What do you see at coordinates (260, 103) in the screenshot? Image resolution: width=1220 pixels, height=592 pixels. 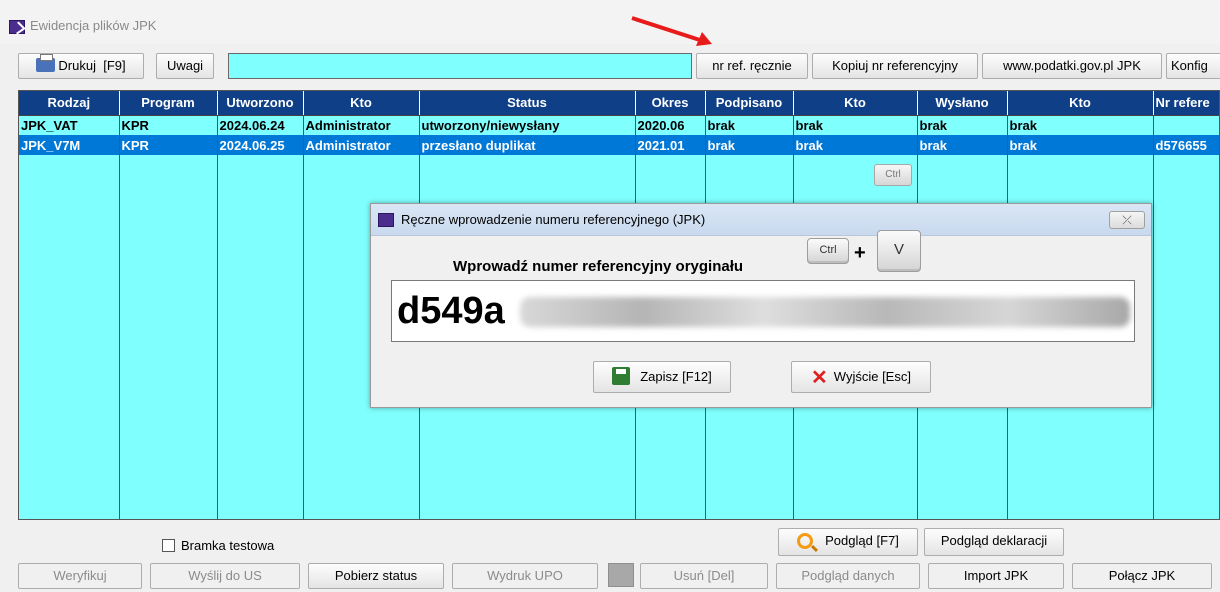 I see `column-header: Utworzono` at bounding box center [260, 103].